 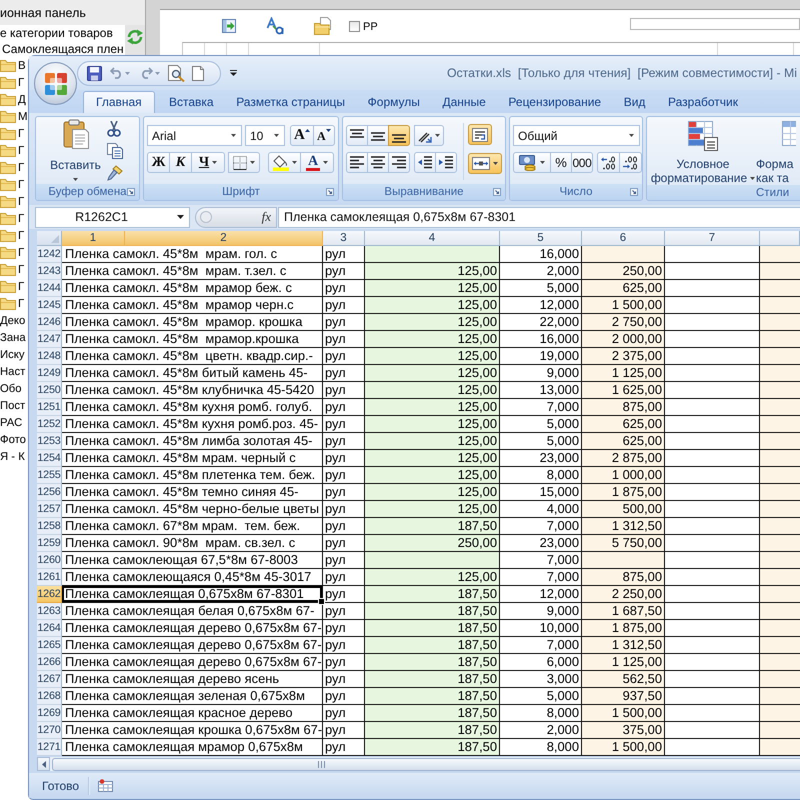 I want to click on column-header: 2, so click(x=224, y=238).